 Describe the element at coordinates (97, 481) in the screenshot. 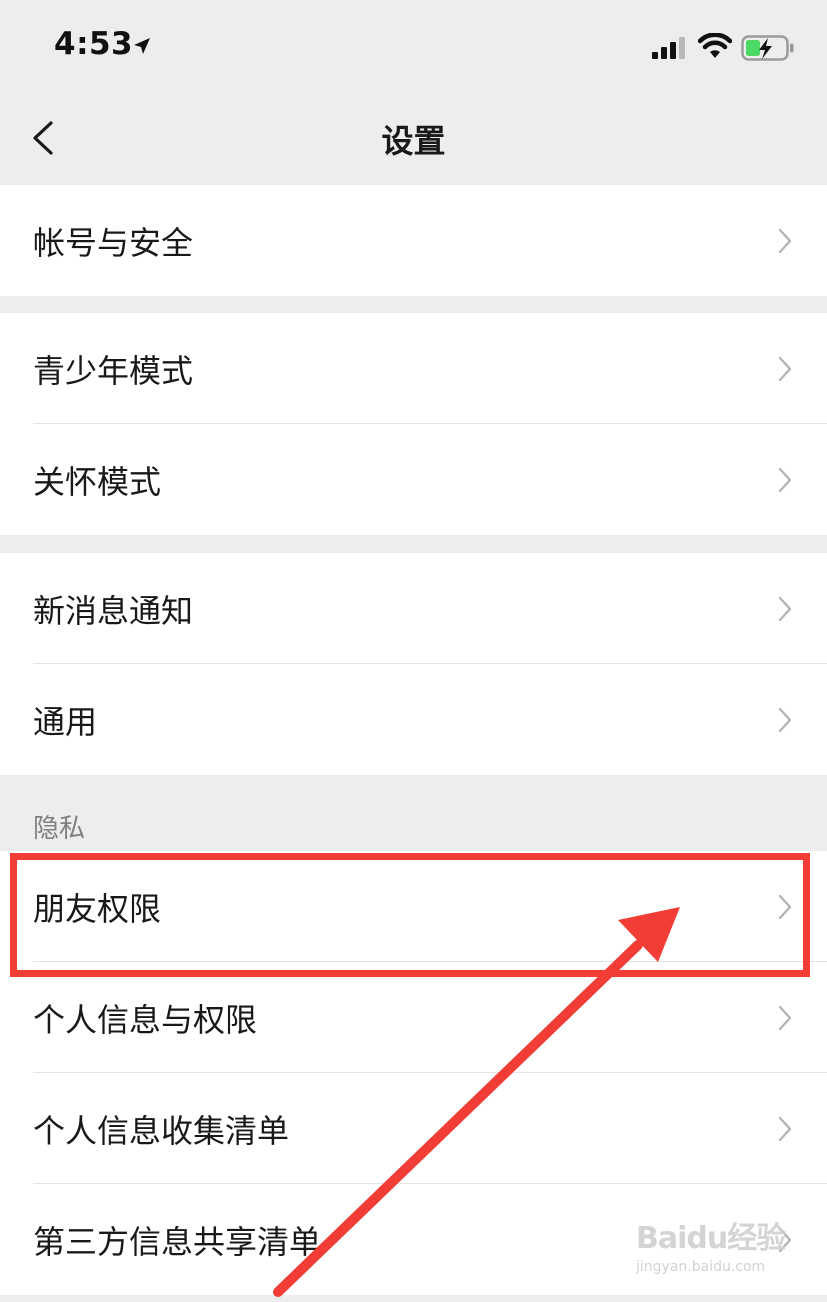

I see `settings-item-label: 关怀模式` at that location.